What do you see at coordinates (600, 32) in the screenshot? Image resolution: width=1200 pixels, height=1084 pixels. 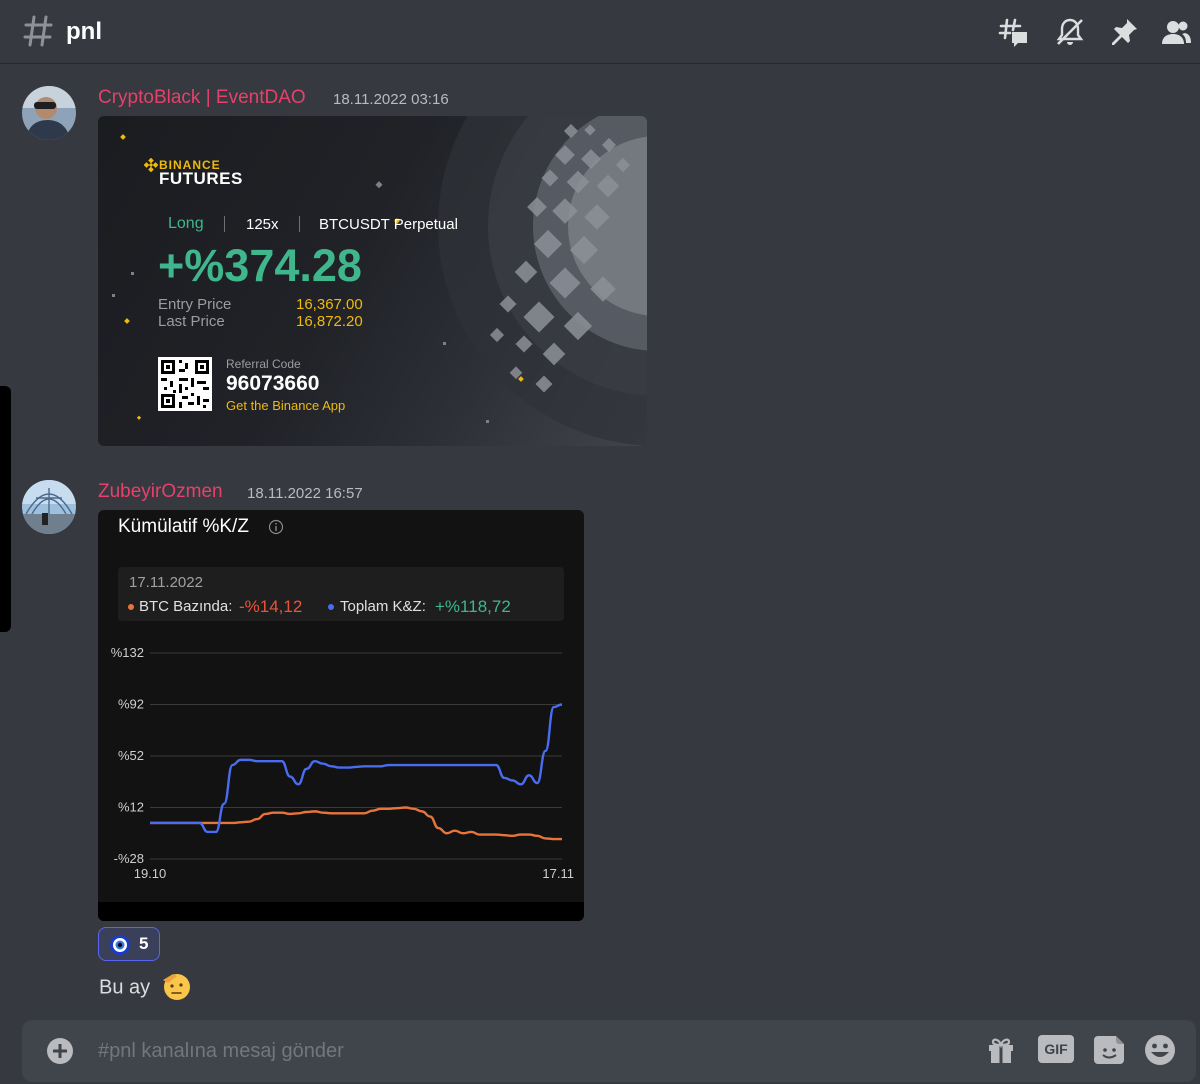 I see `channel-header: pnl` at bounding box center [600, 32].